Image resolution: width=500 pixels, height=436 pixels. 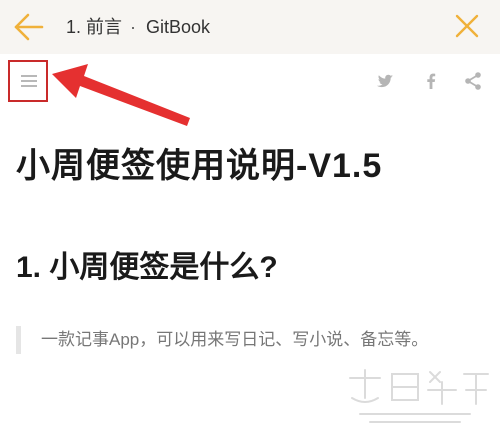 What do you see at coordinates (147, 267) in the screenshot?
I see `section-heading: 1. 小周便签是什么?` at bounding box center [147, 267].